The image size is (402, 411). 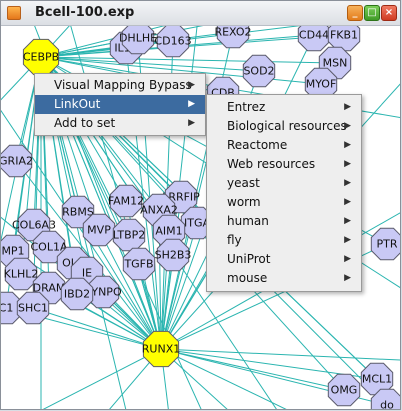 I want to click on node-label: TGFB, so click(x=138, y=264).